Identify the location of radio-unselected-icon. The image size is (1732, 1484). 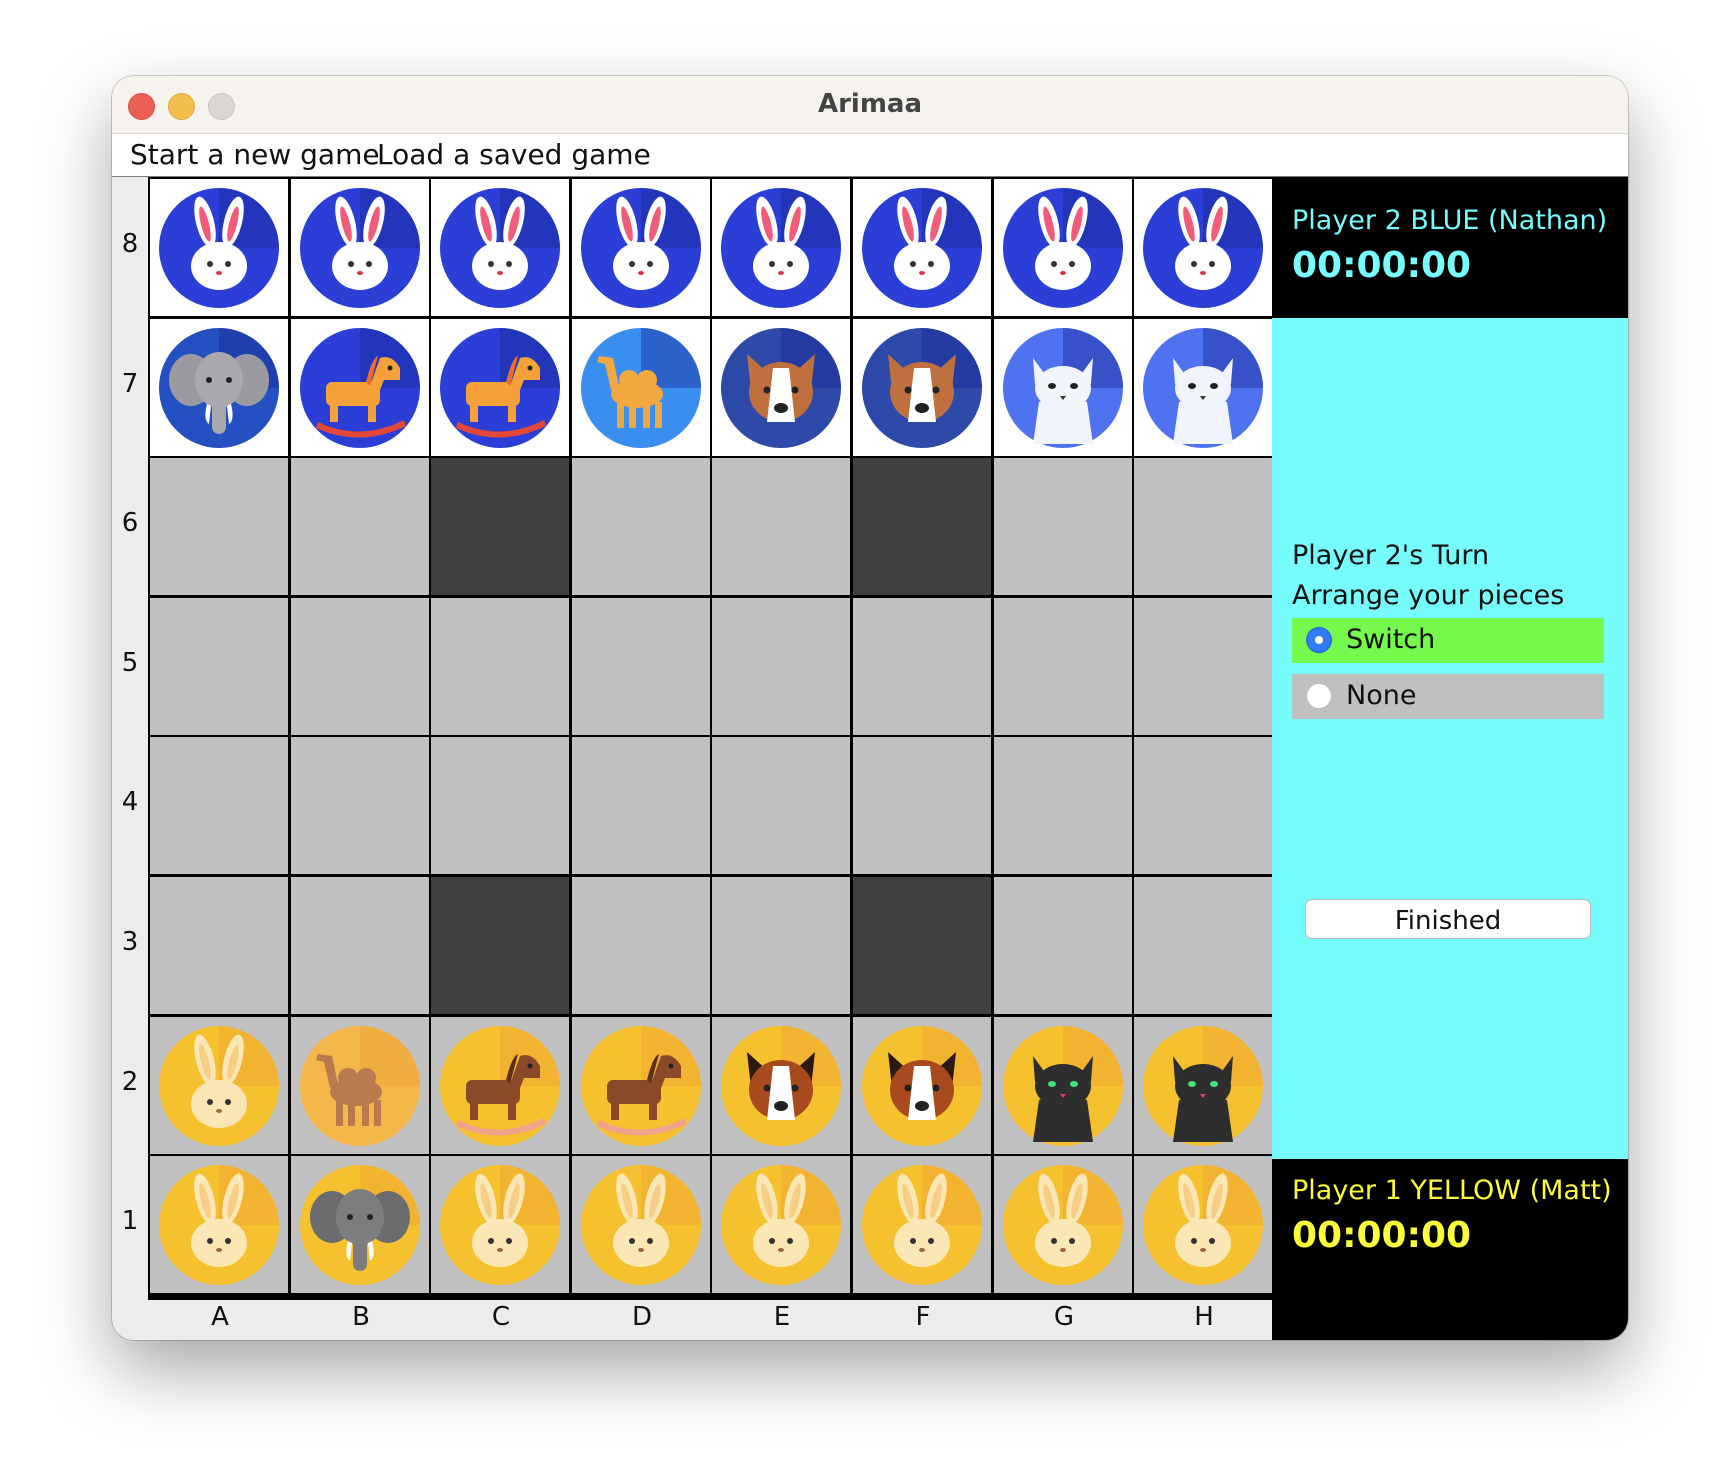
(1319, 696).